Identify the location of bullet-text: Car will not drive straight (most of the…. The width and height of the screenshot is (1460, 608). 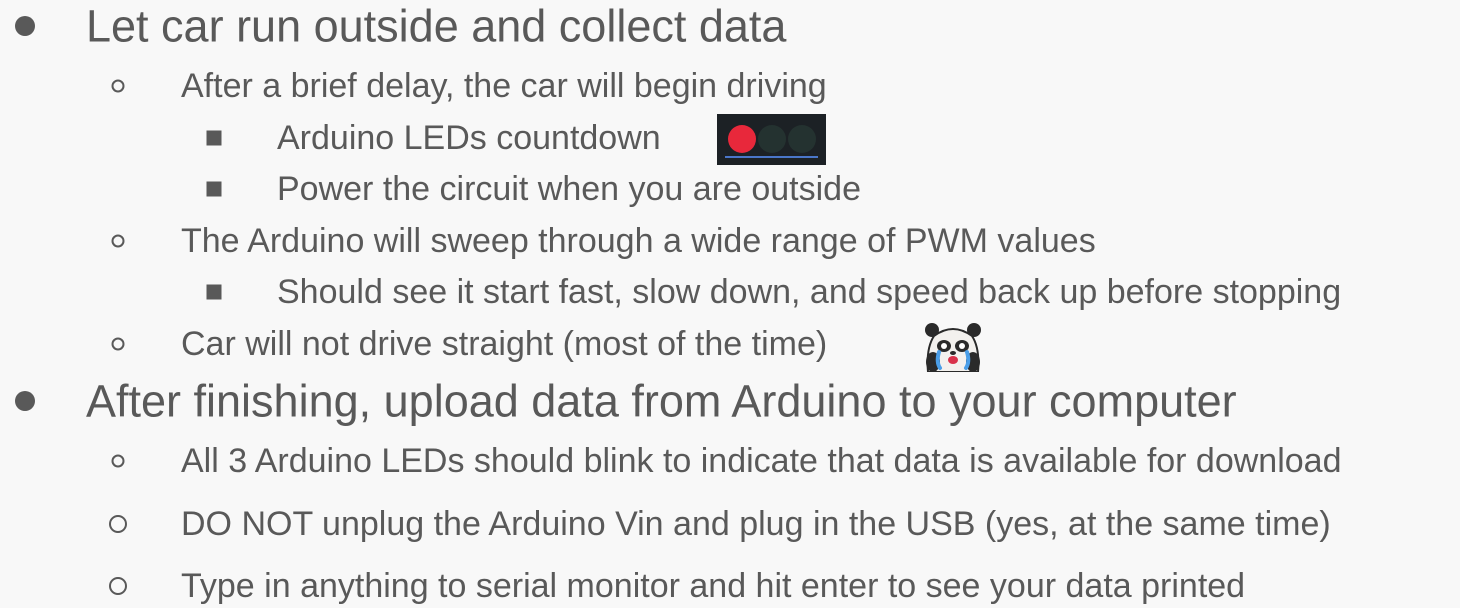
(504, 344).